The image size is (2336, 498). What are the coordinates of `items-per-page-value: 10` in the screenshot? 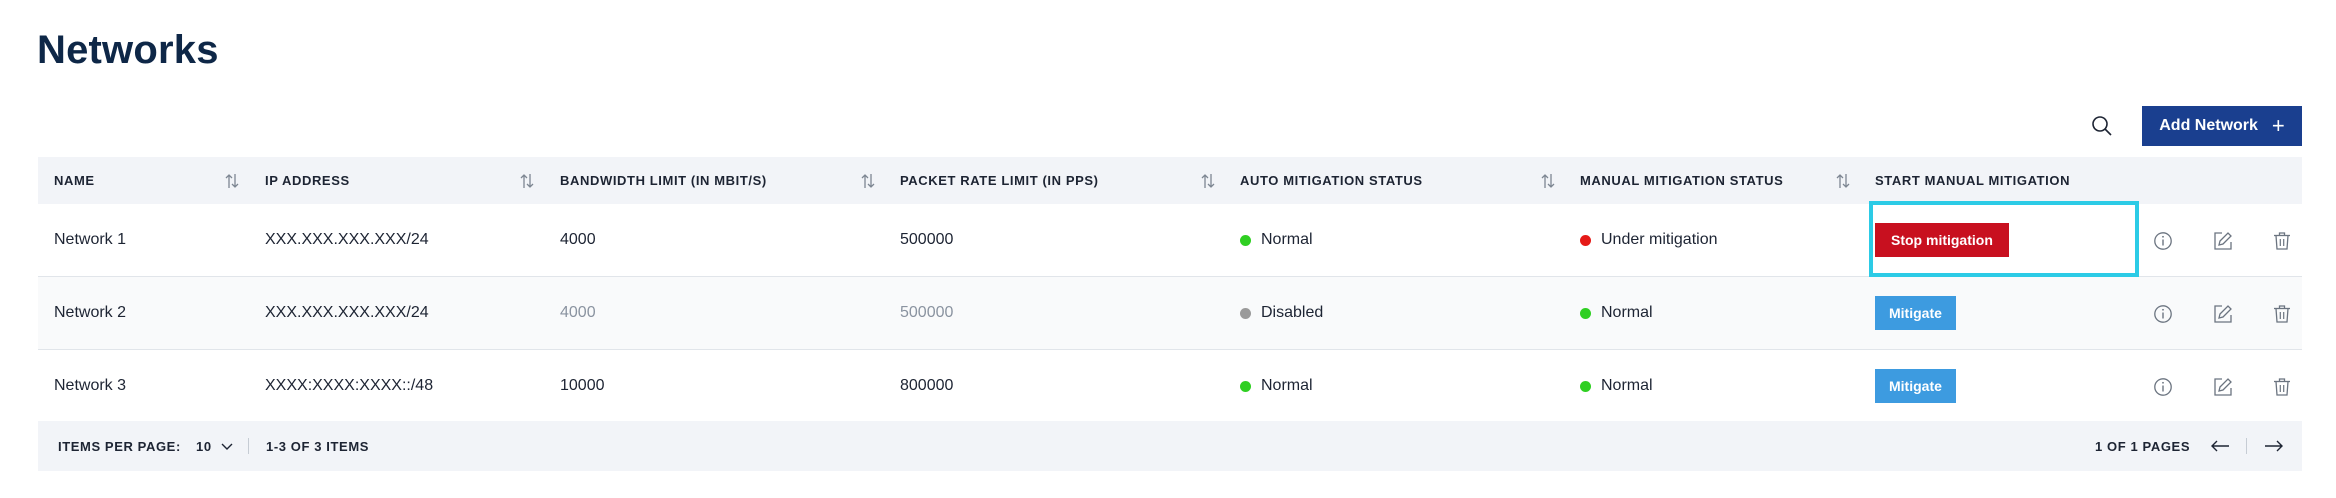 It's located at (204, 446).